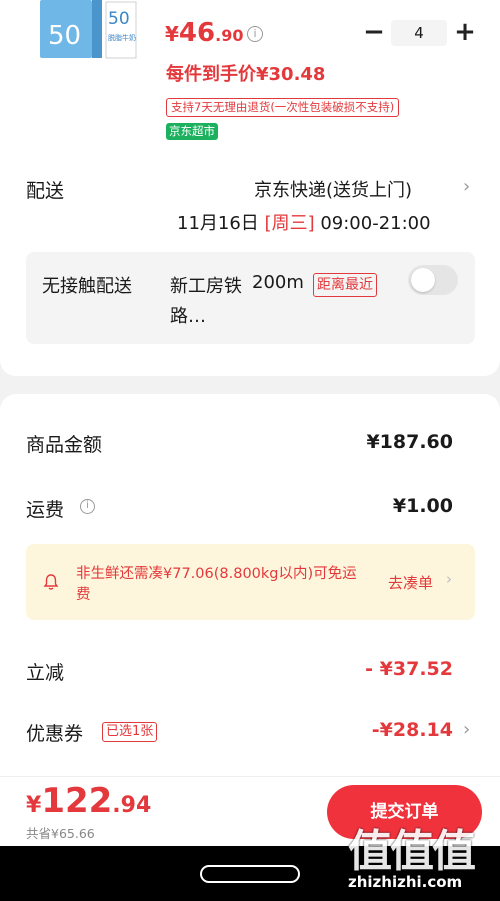  Describe the element at coordinates (345, 285) in the screenshot. I see `nearest-tag: 距离最近` at that location.